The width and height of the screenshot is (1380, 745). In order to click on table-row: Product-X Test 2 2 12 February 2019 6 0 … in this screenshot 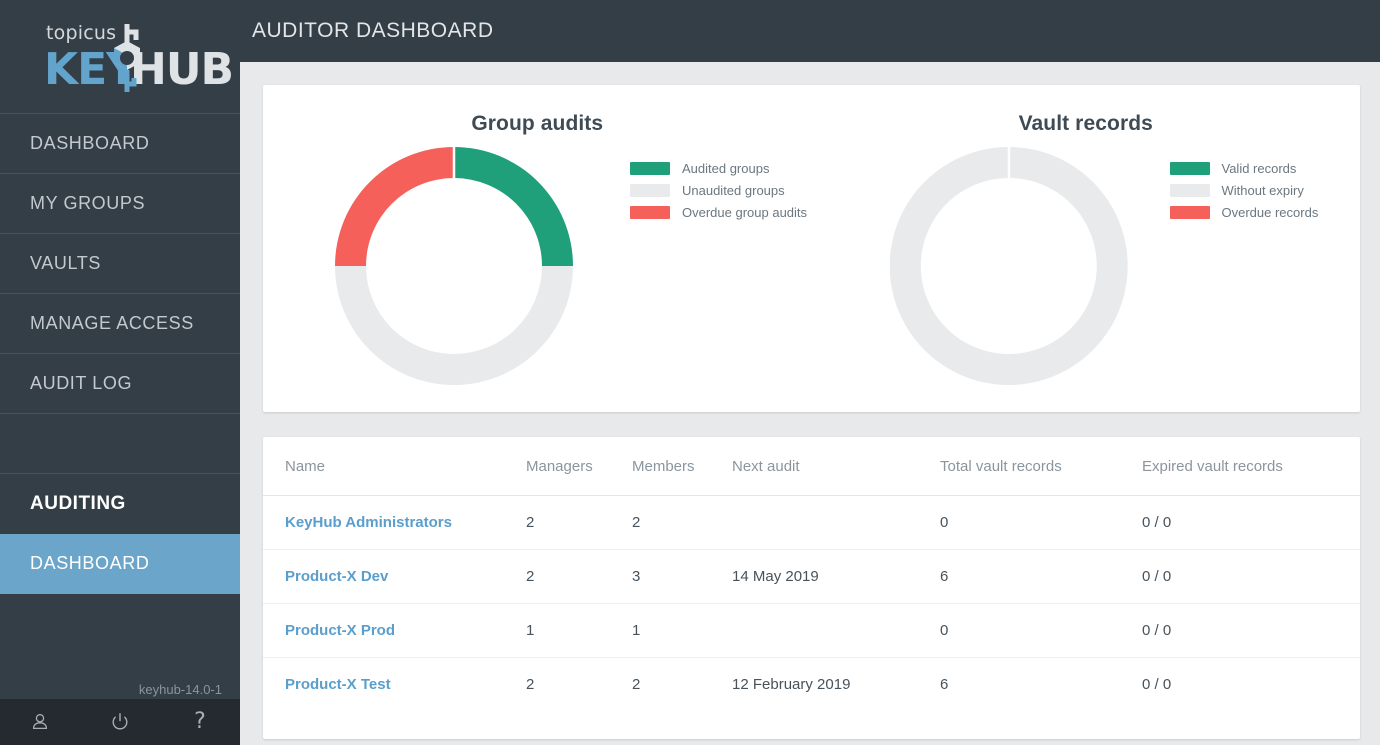, I will do `click(811, 685)`.